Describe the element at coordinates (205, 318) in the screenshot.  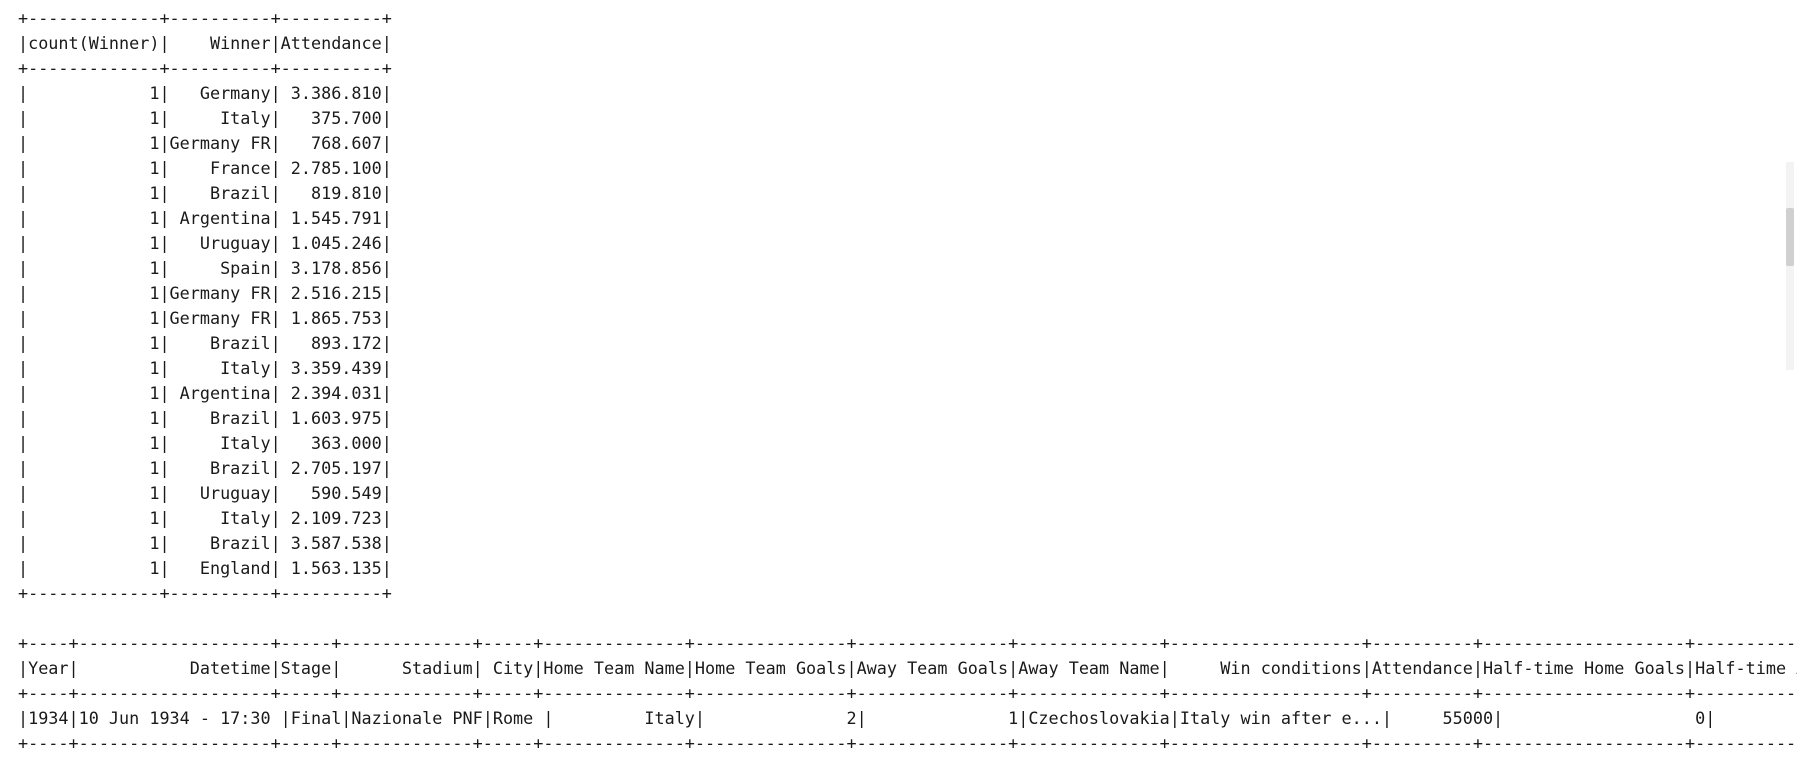
I see `table-row: | 1|Germany FR| 1.865.753|` at that location.